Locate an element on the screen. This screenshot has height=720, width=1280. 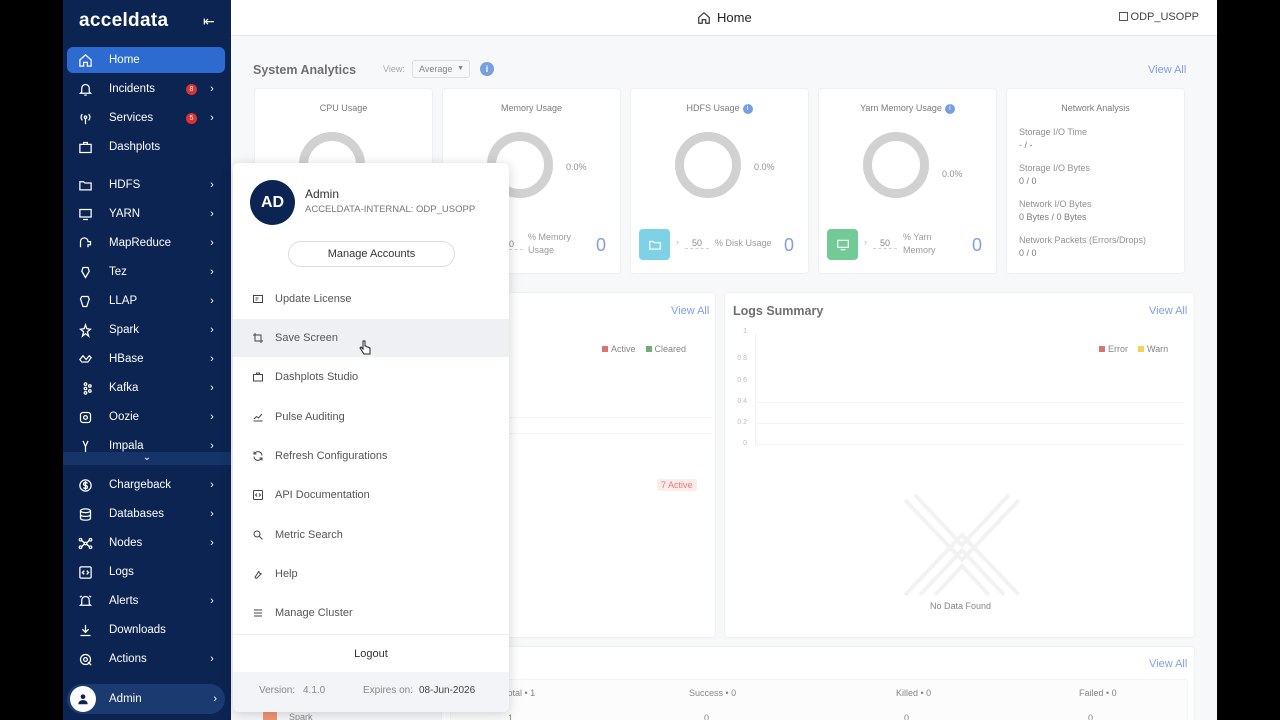
database-icon is located at coordinates (85, 514).